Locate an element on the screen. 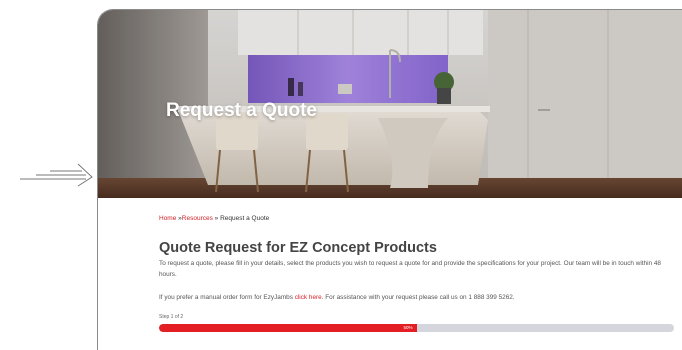 This screenshot has height=350, width=682. breadcrumb-home-link: Home is located at coordinates (167, 218).